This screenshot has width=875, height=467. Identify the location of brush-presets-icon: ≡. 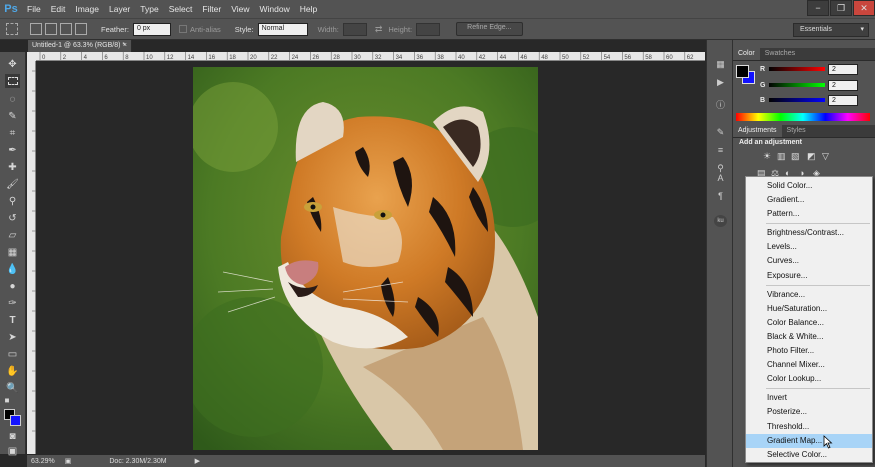
(720, 150).